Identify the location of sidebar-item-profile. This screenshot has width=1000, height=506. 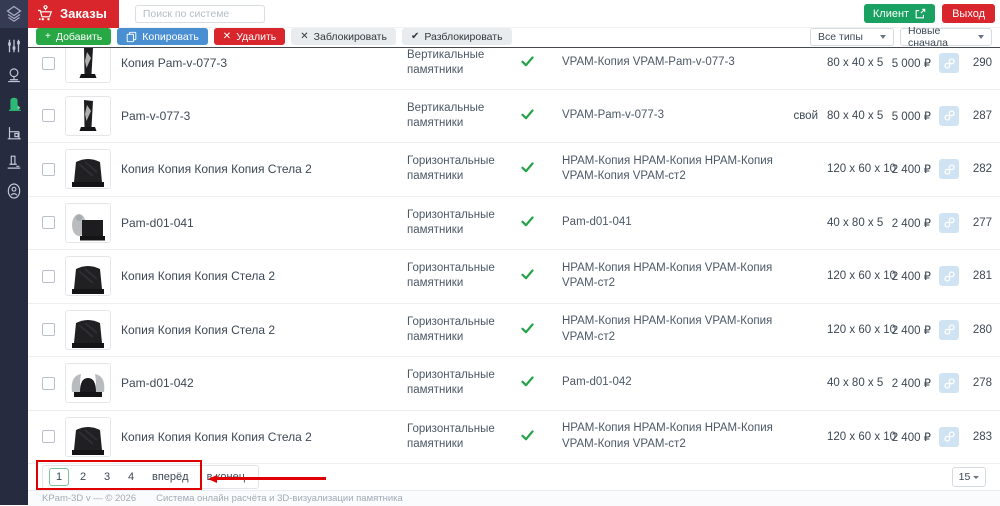
(14, 190).